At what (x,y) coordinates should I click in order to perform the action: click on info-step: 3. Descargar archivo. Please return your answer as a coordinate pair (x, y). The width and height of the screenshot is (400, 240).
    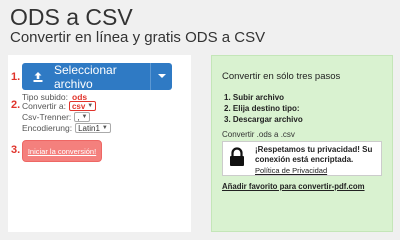
    Looking at the image, I should click on (263, 119).